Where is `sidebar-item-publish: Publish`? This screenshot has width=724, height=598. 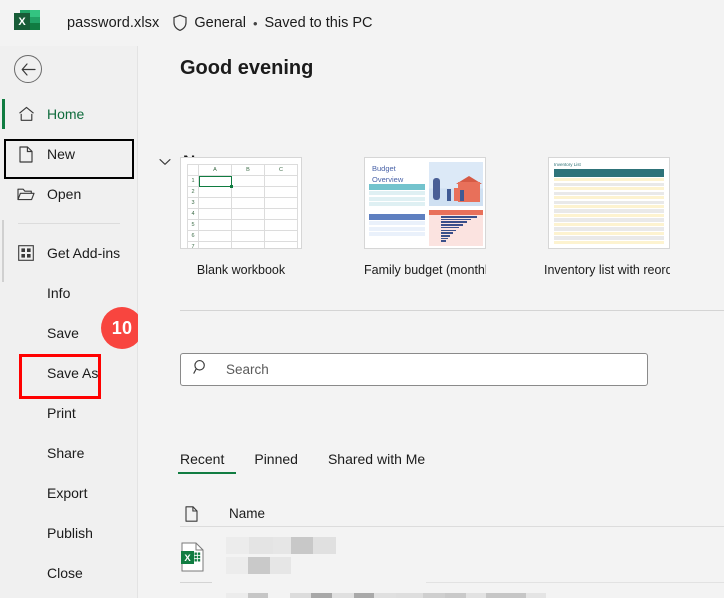
sidebar-item-publish: Publish is located at coordinates (69, 533).